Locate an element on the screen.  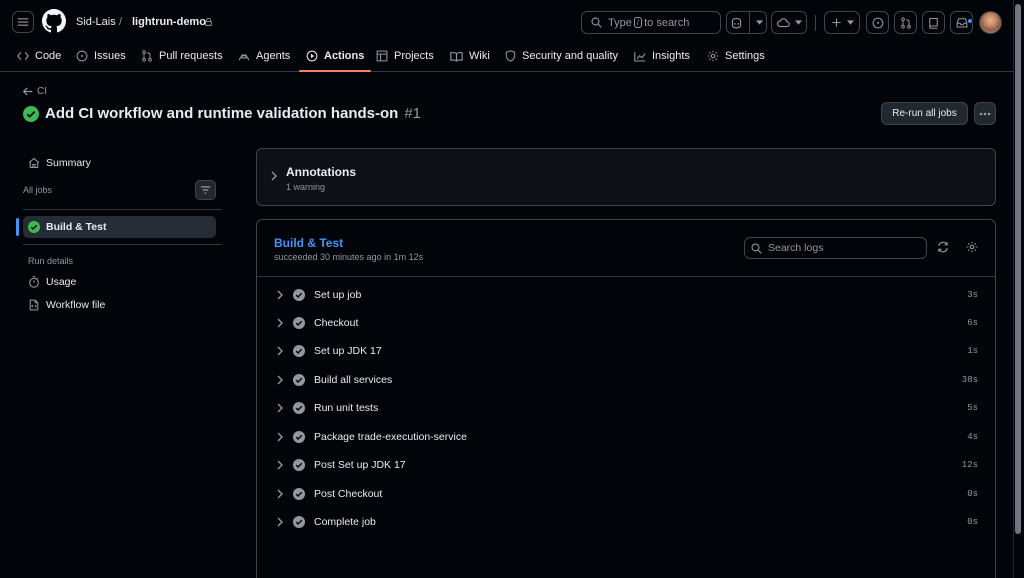
tab-pull-requests-label: Pull requests is located at coordinates (191, 56).